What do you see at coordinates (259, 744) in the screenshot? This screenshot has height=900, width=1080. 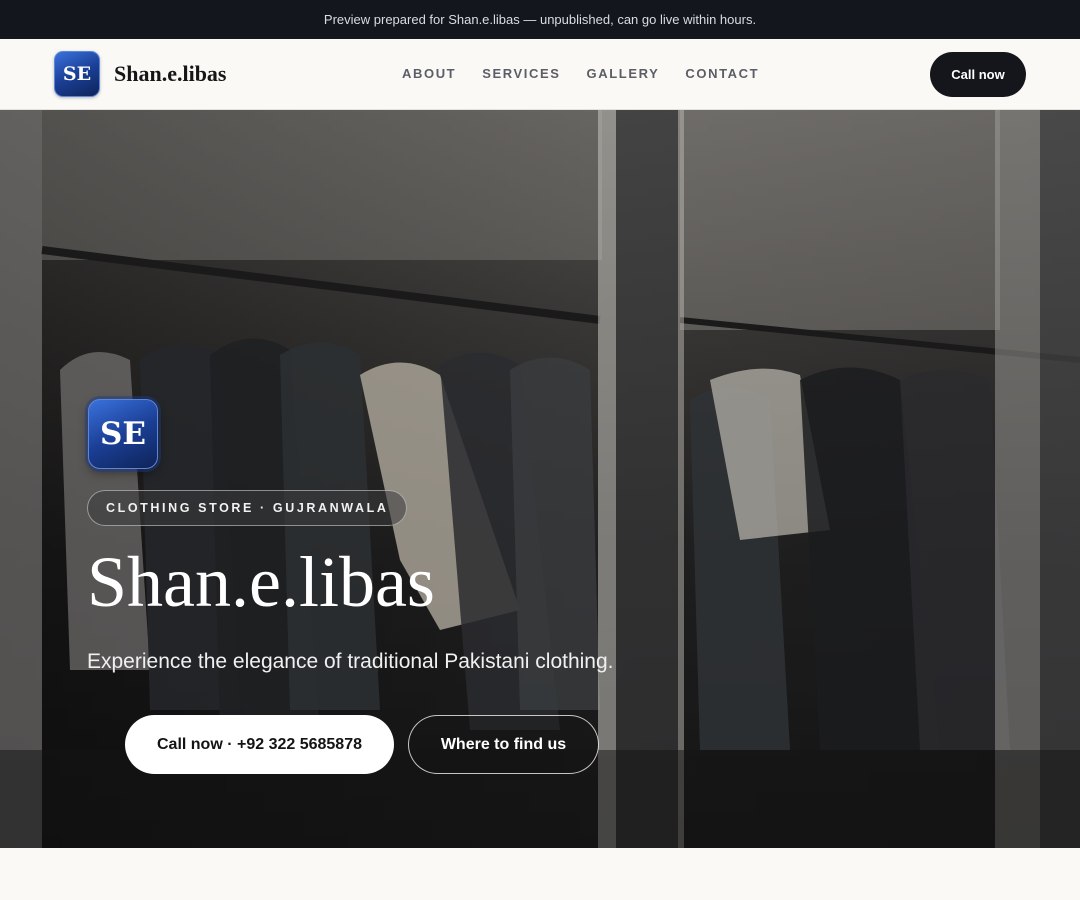 I see `call-now-button: Call now · +92 322 5685878` at bounding box center [259, 744].